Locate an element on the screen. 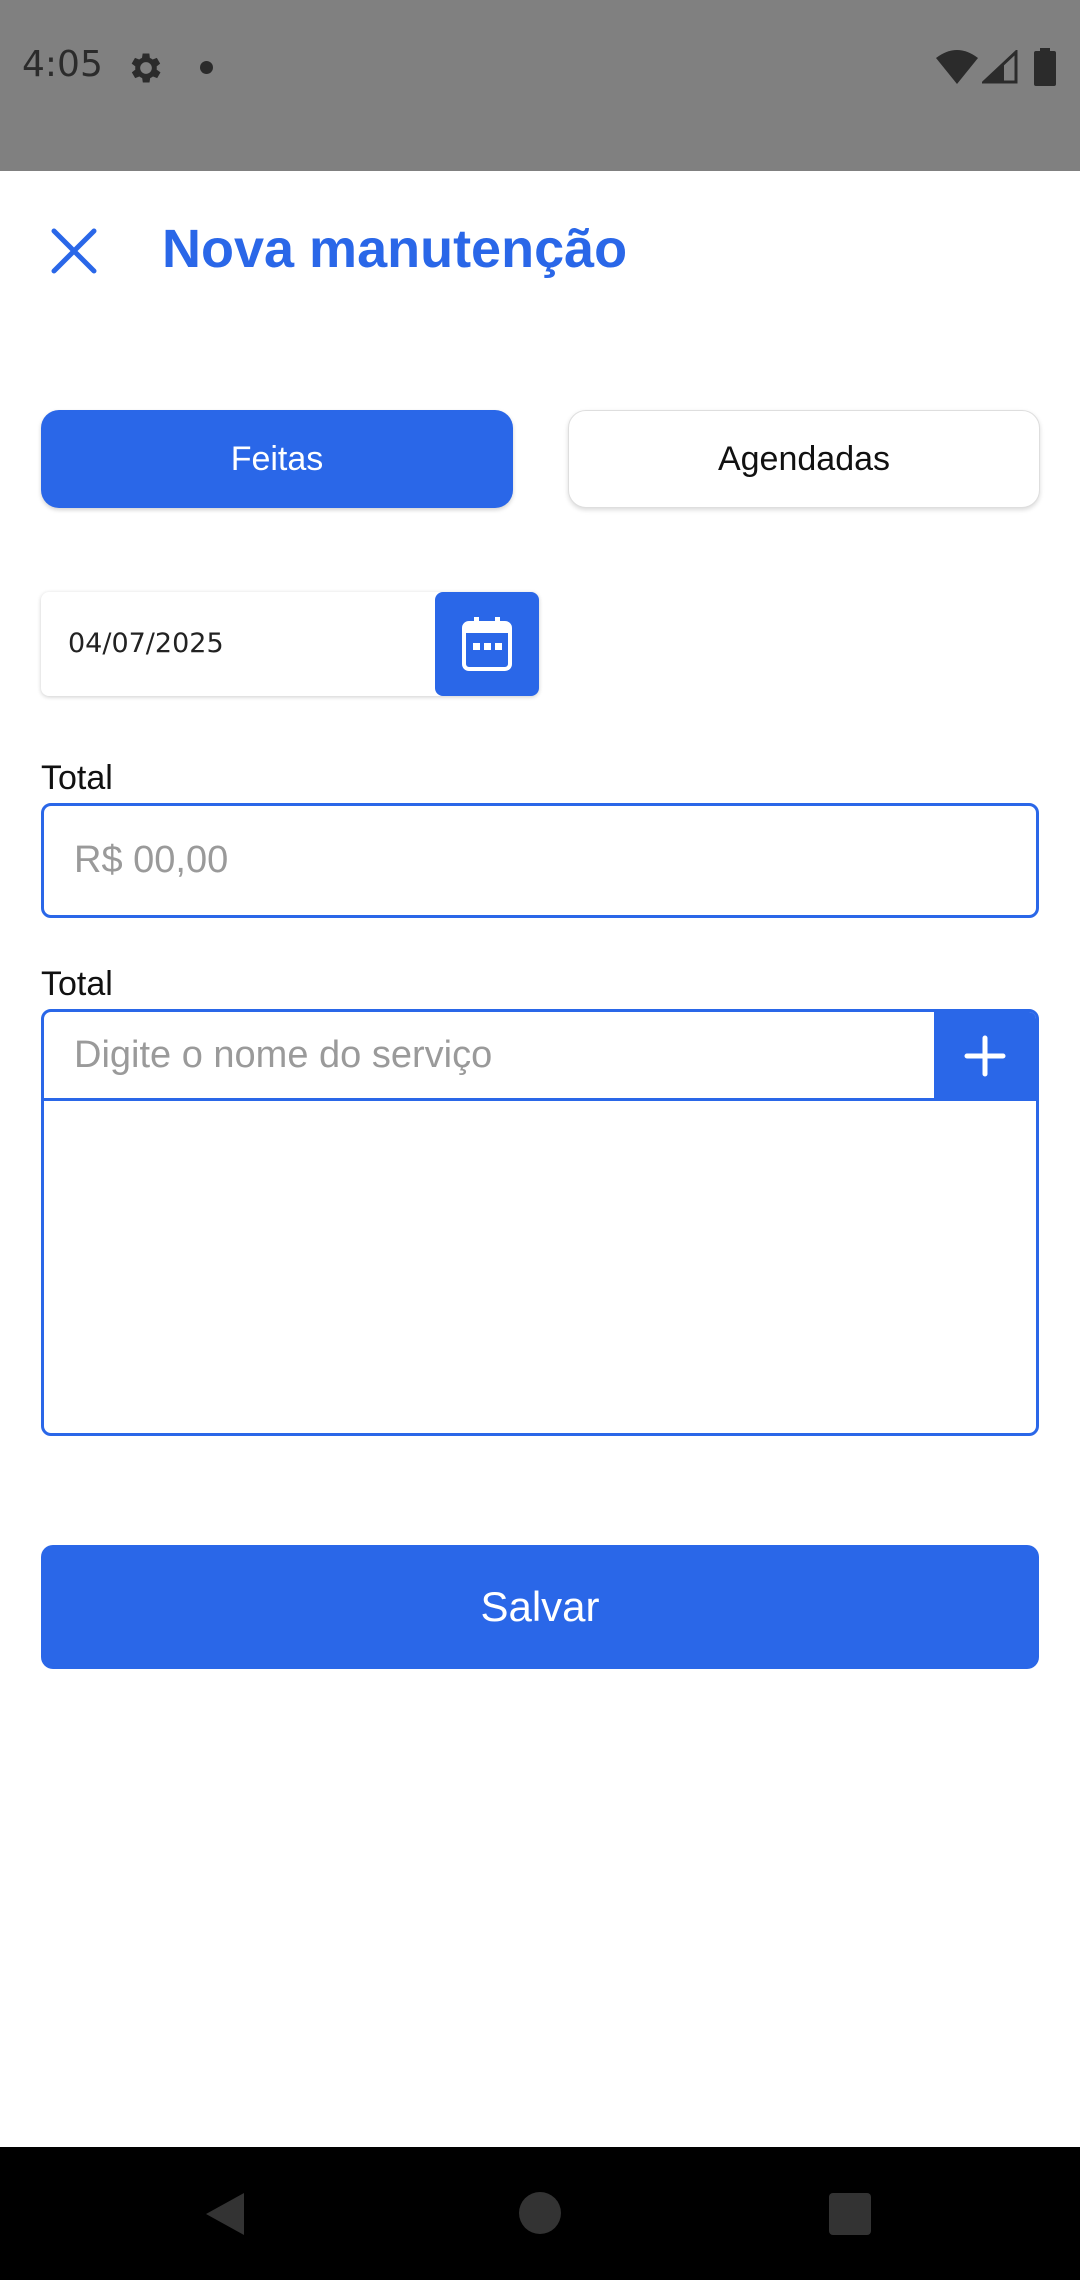 Image resolution: width=1080 pixels, height=2280 pixels. tab-agendadas: Agendadas is located at coordinates (804, 459).